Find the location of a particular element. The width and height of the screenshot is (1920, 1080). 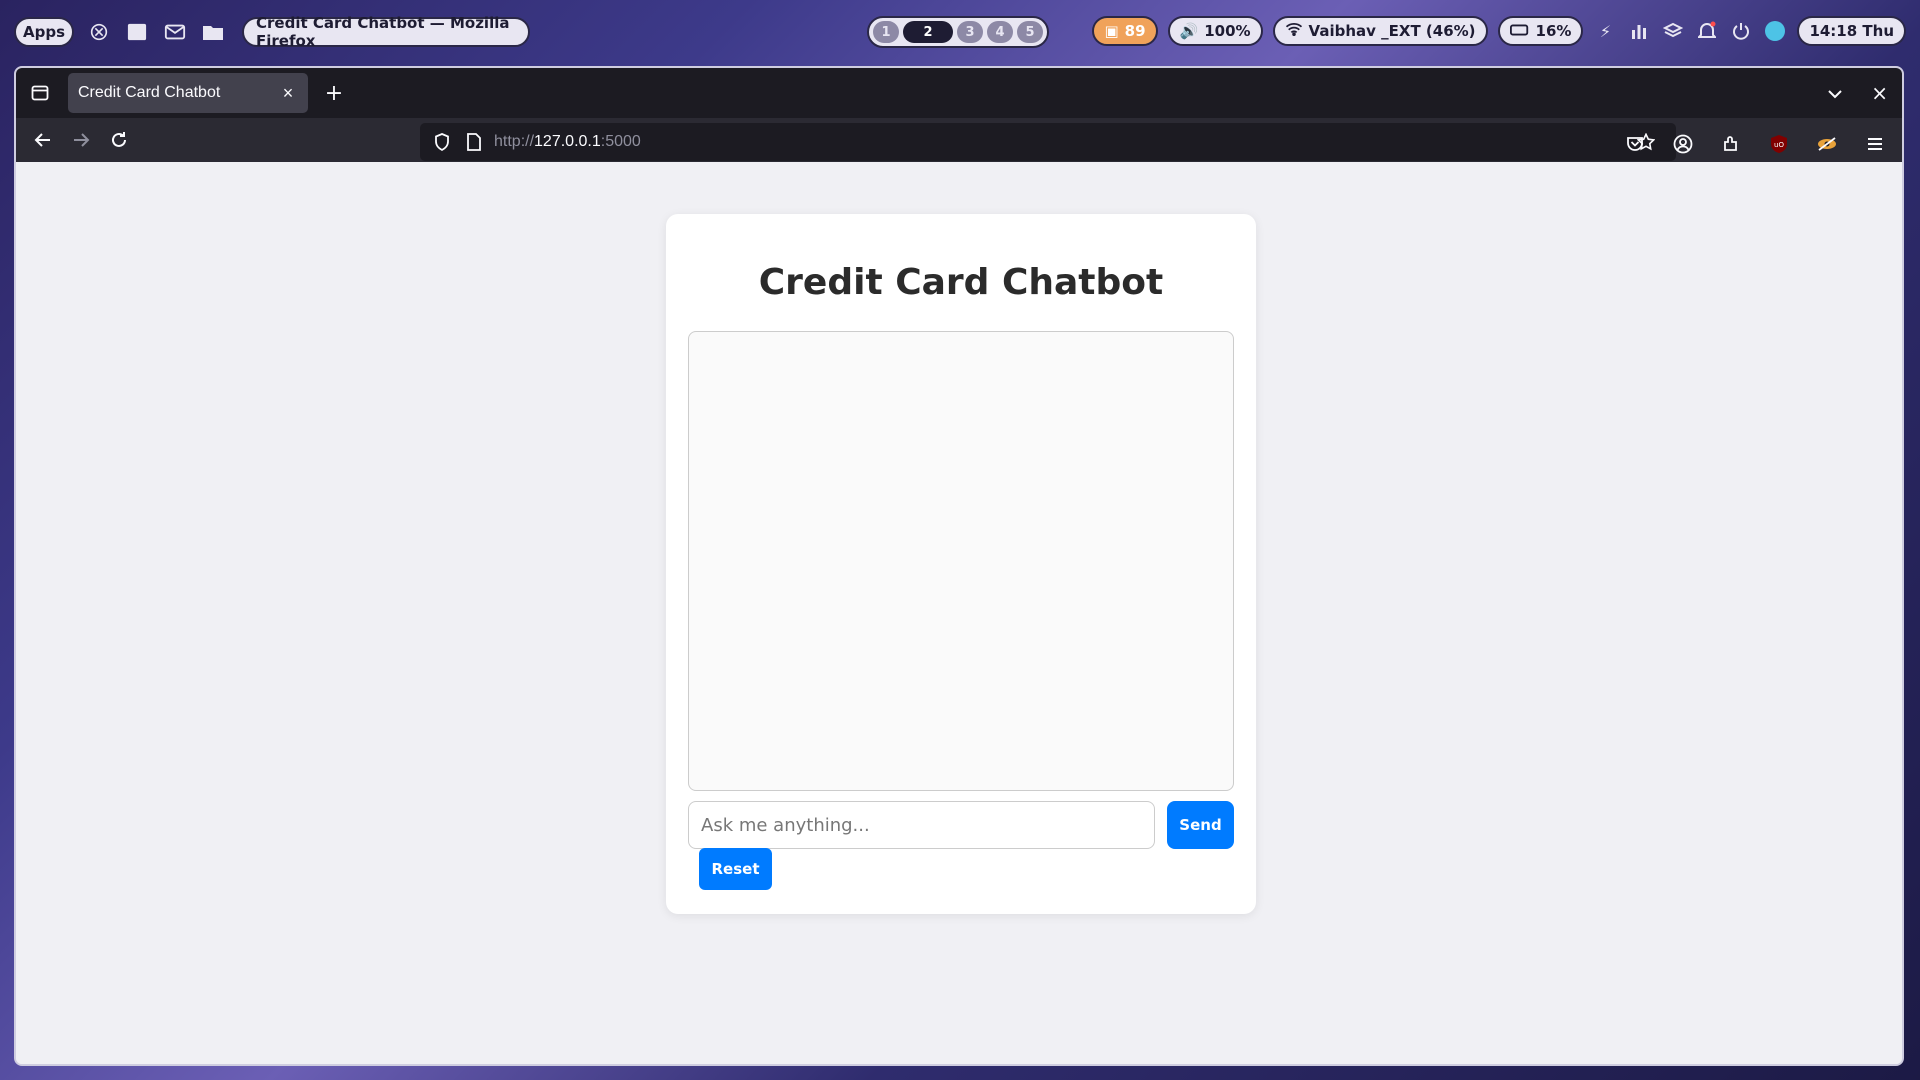

tab-bar: Credit Card Chatbot × + × is located at coordinates (959, 93).